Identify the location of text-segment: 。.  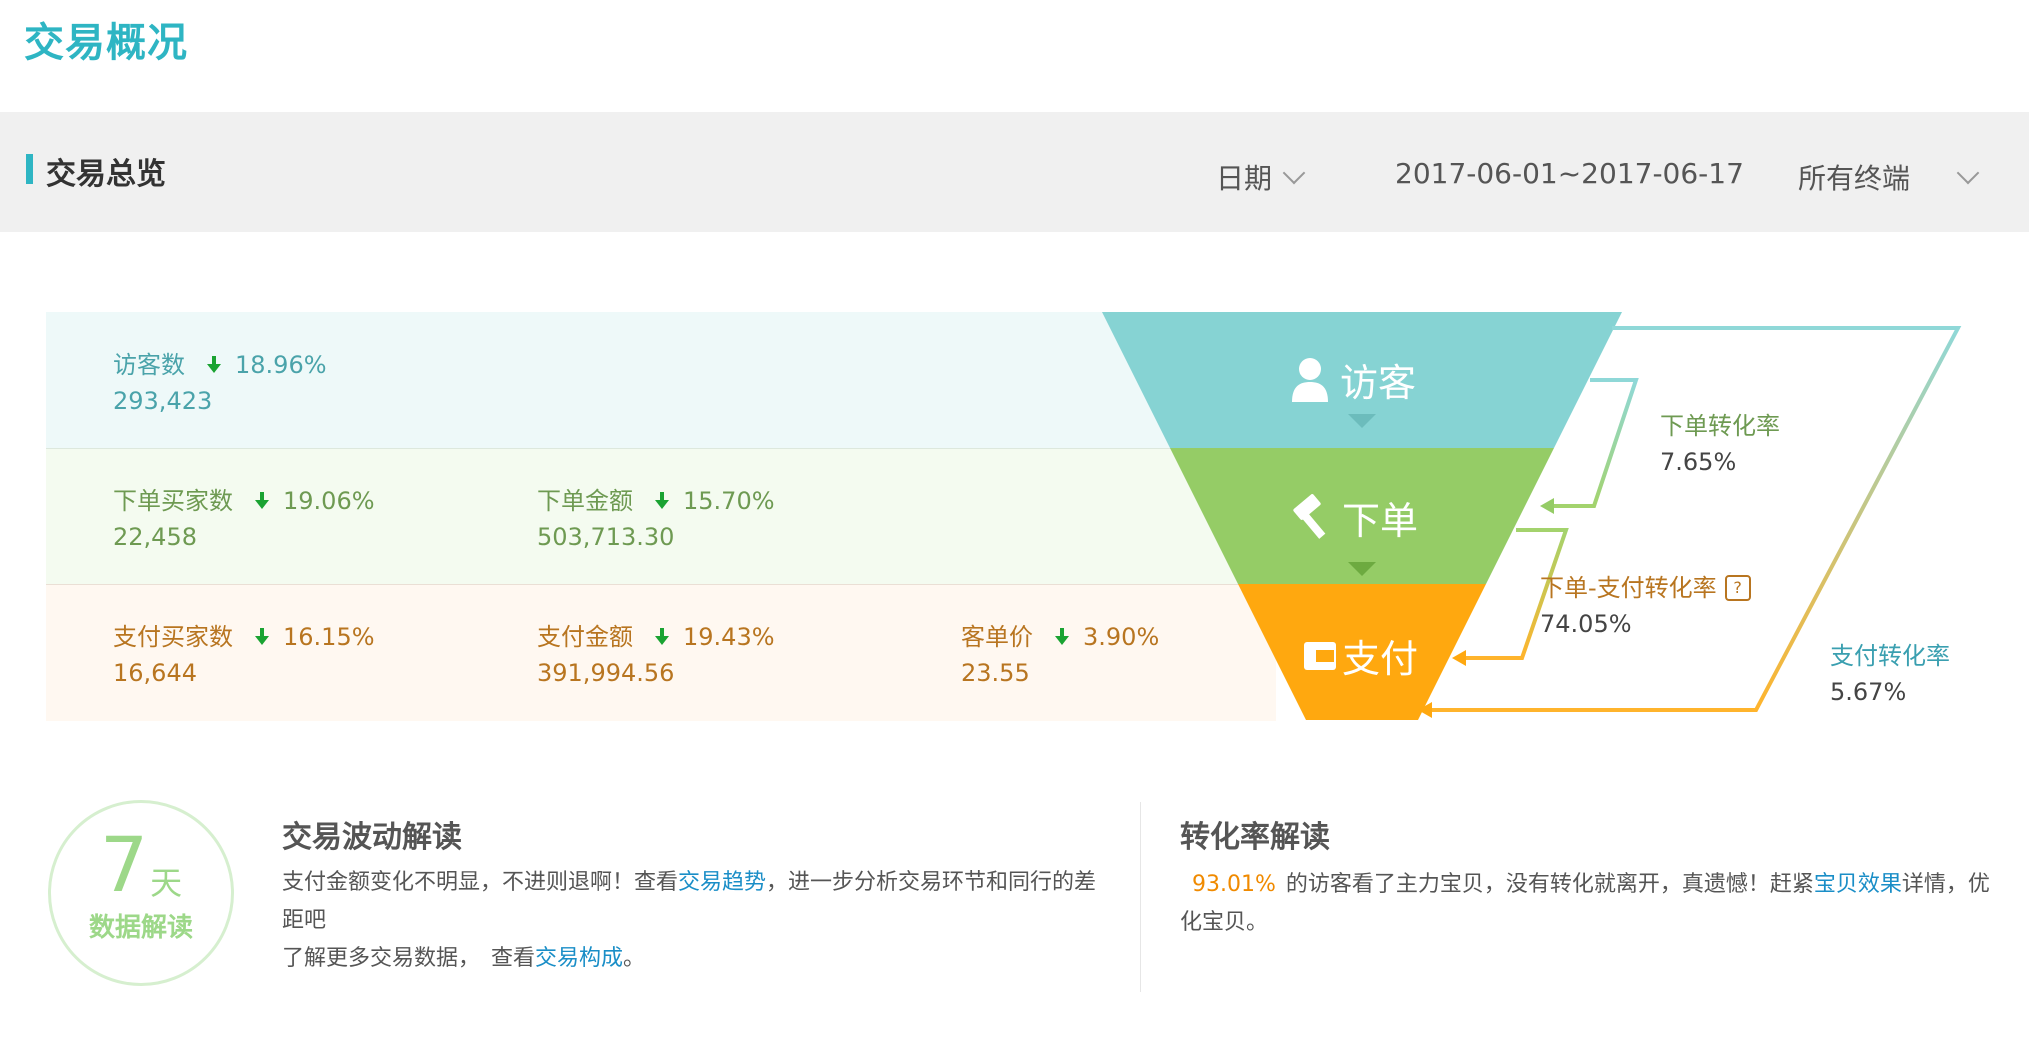
(634, 958).